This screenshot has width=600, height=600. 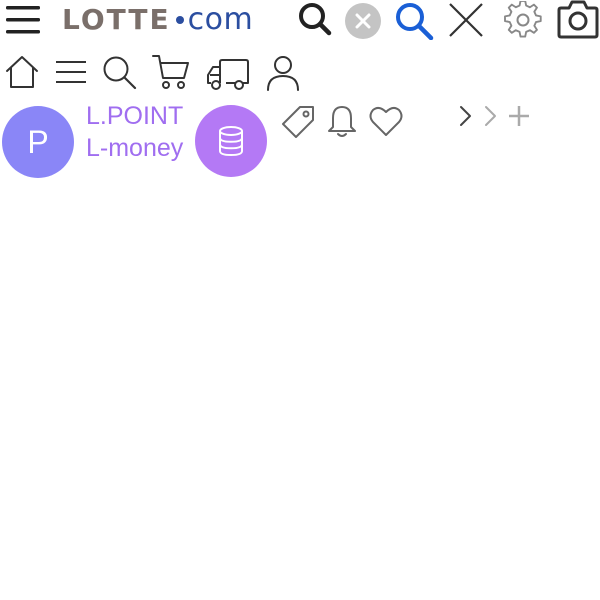 What do you see at coordinates (490, 116) in the screenshot?
I see `chevron-right-light-icon` at bounding box center [490, 116].